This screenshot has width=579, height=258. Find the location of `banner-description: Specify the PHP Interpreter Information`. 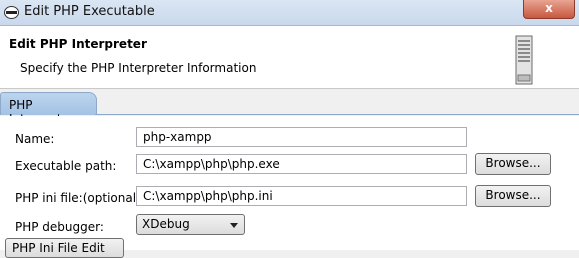

banner-description: Specify the PHP Interpreter Information is located at coordinates (138, 68).